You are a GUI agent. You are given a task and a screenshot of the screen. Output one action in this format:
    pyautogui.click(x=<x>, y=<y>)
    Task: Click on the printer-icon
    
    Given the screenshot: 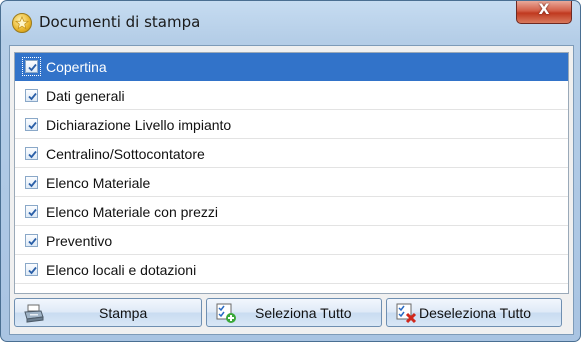 What is the action you would take?
    pyautogui.click(x=34, y=313)
    